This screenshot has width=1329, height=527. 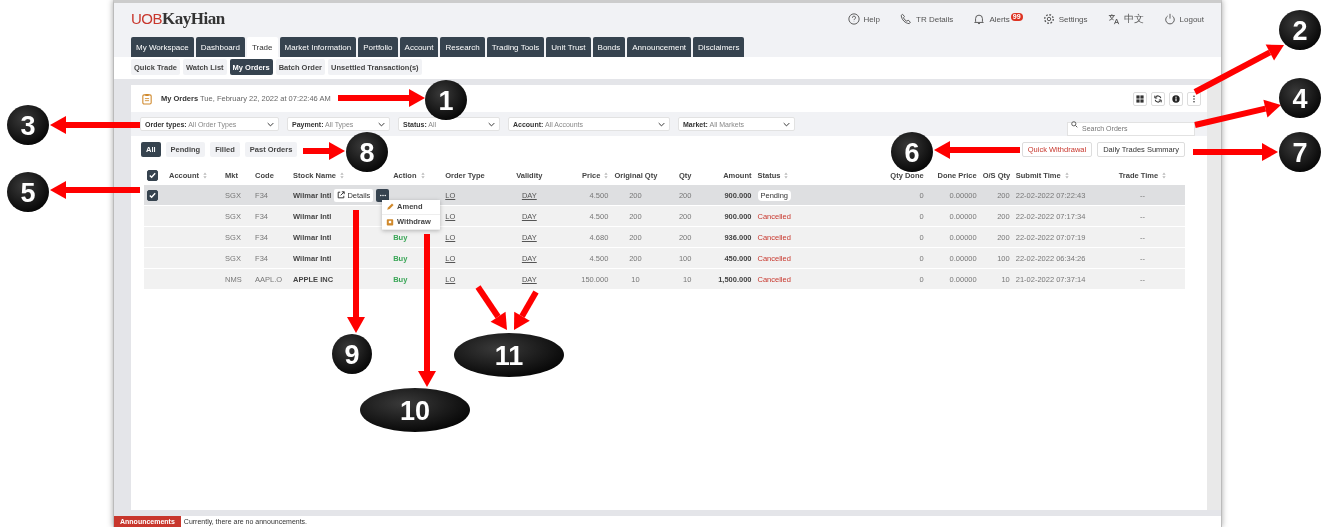 What do you see at coordinates (906, 19) in the screenshot?
I see `phone-icon` at bounding box center [906, 19].